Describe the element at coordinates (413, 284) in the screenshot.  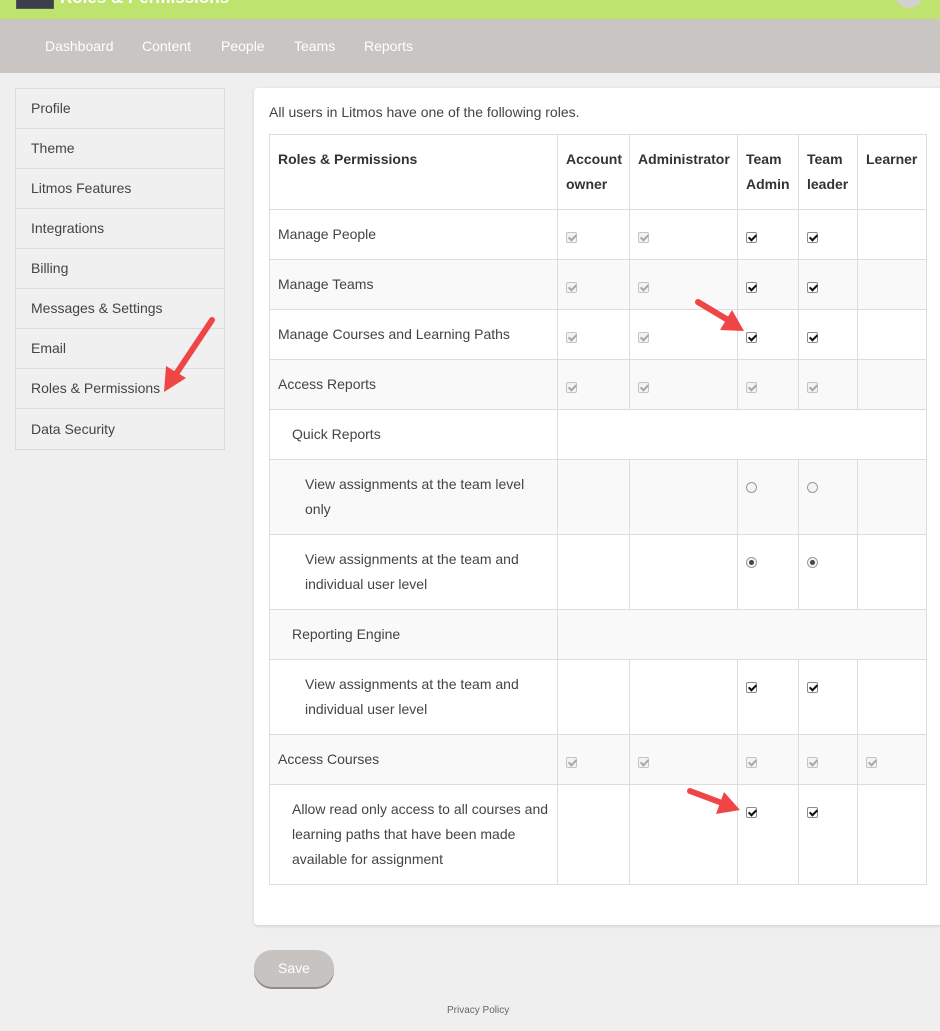
I see `permission-label: Manage Teams` at that location.